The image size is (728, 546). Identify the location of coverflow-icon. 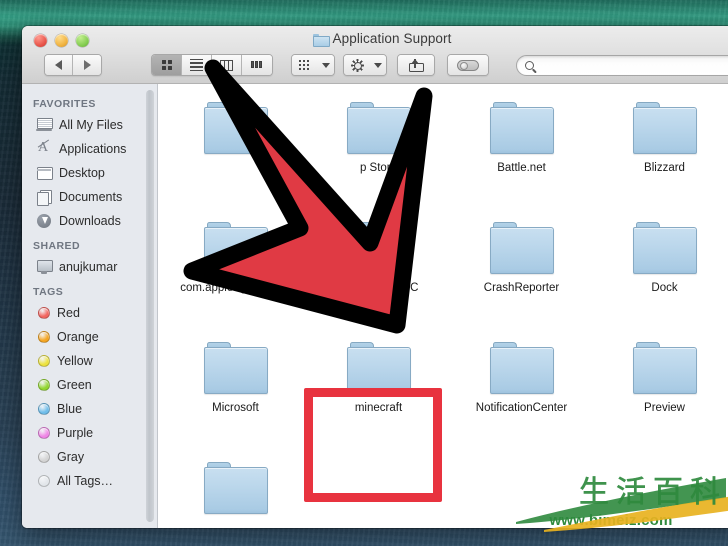
(257, 65).